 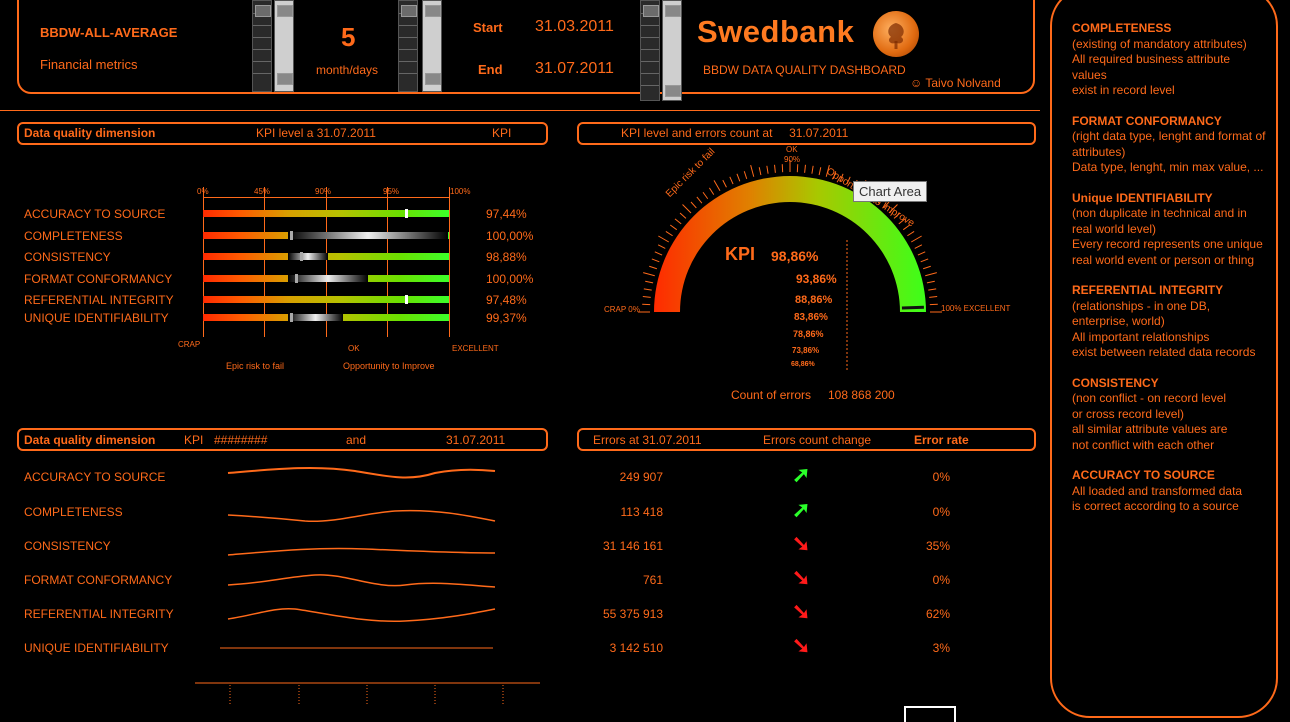 I want to click on trend-row-name: UNIQUE IDENTIFIABILITY, so click(x=96, y=648).